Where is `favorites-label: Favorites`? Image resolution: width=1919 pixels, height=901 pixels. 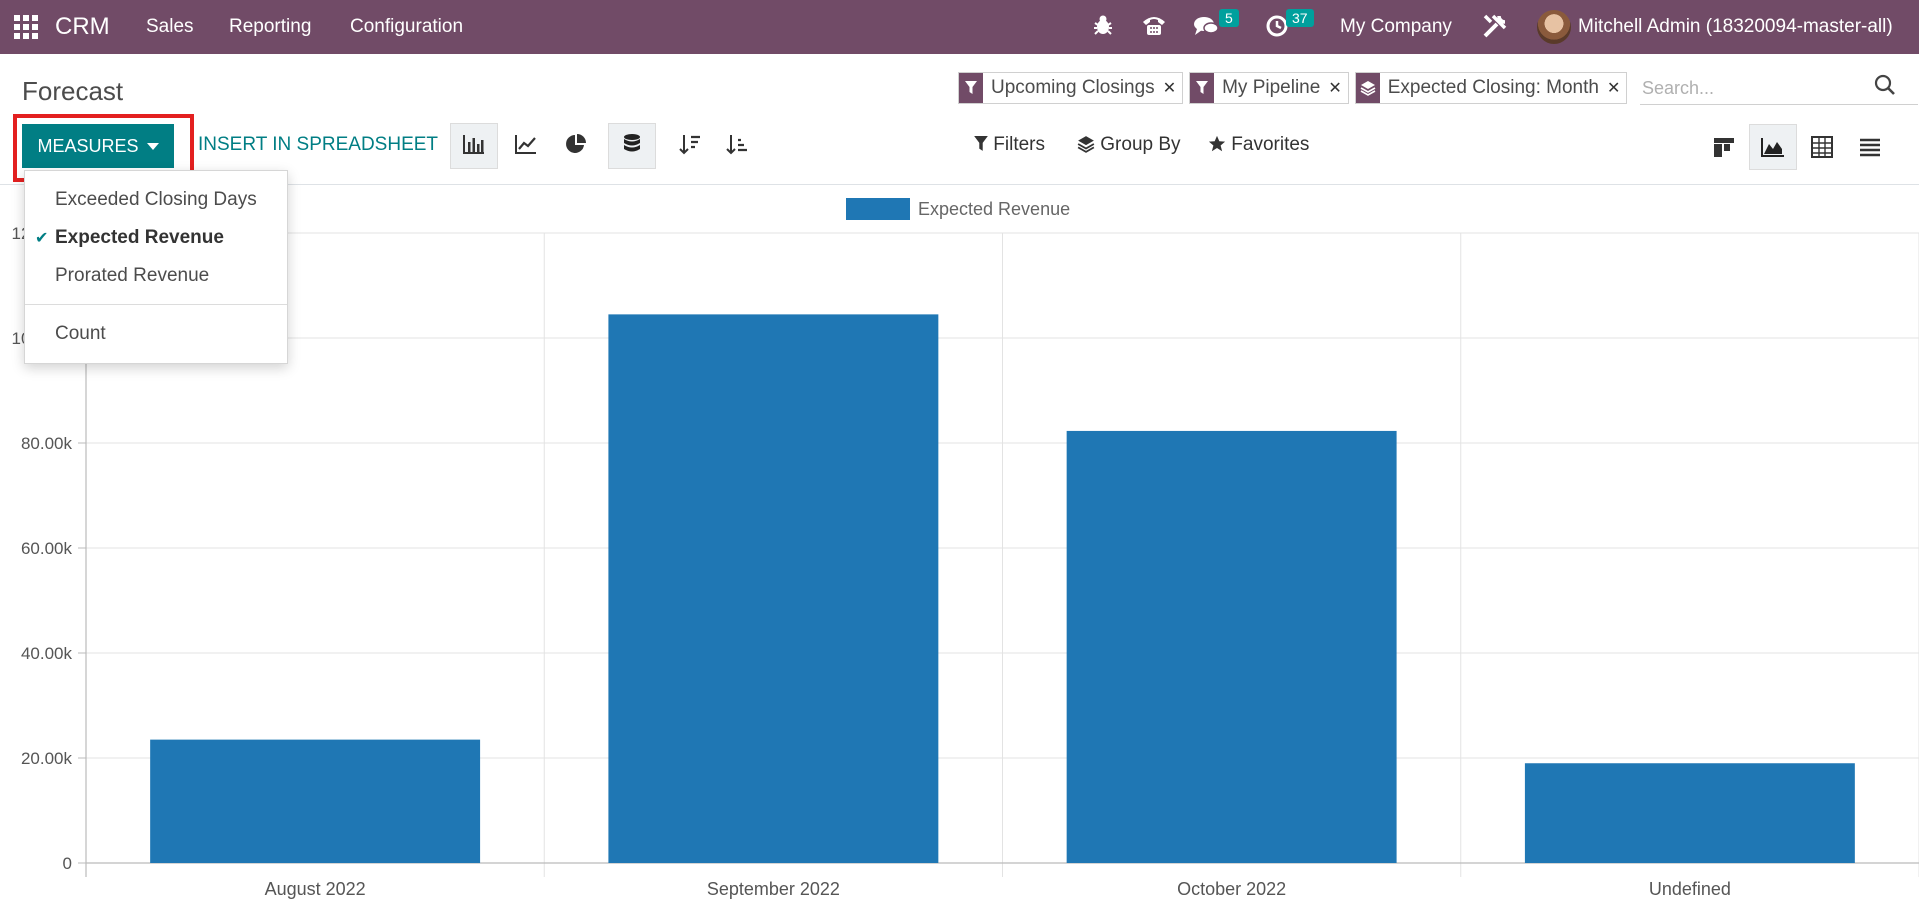 favorites-label: Favorites is located at coordinates (1270, 144).